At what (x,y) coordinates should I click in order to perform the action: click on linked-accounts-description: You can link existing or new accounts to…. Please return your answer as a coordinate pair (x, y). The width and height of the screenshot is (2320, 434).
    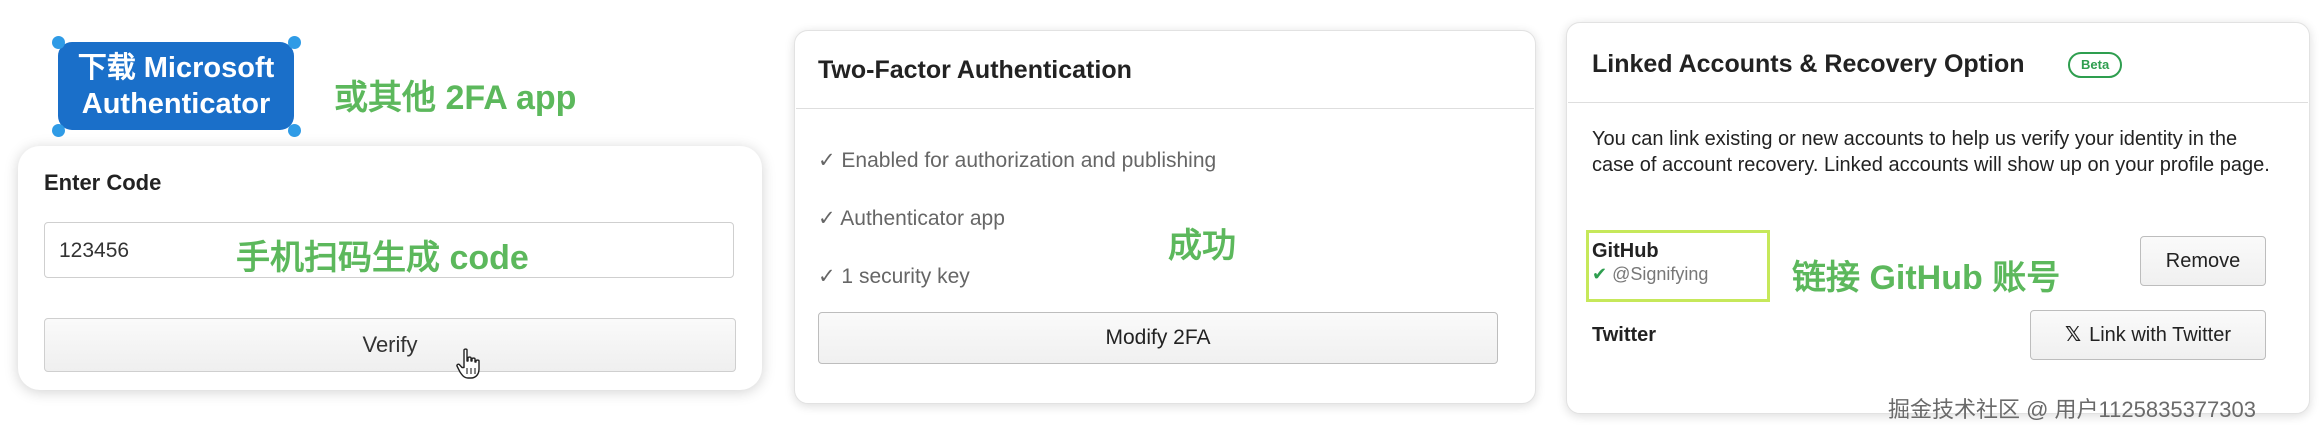
    Looking at the image, I should click on (1931, 152).